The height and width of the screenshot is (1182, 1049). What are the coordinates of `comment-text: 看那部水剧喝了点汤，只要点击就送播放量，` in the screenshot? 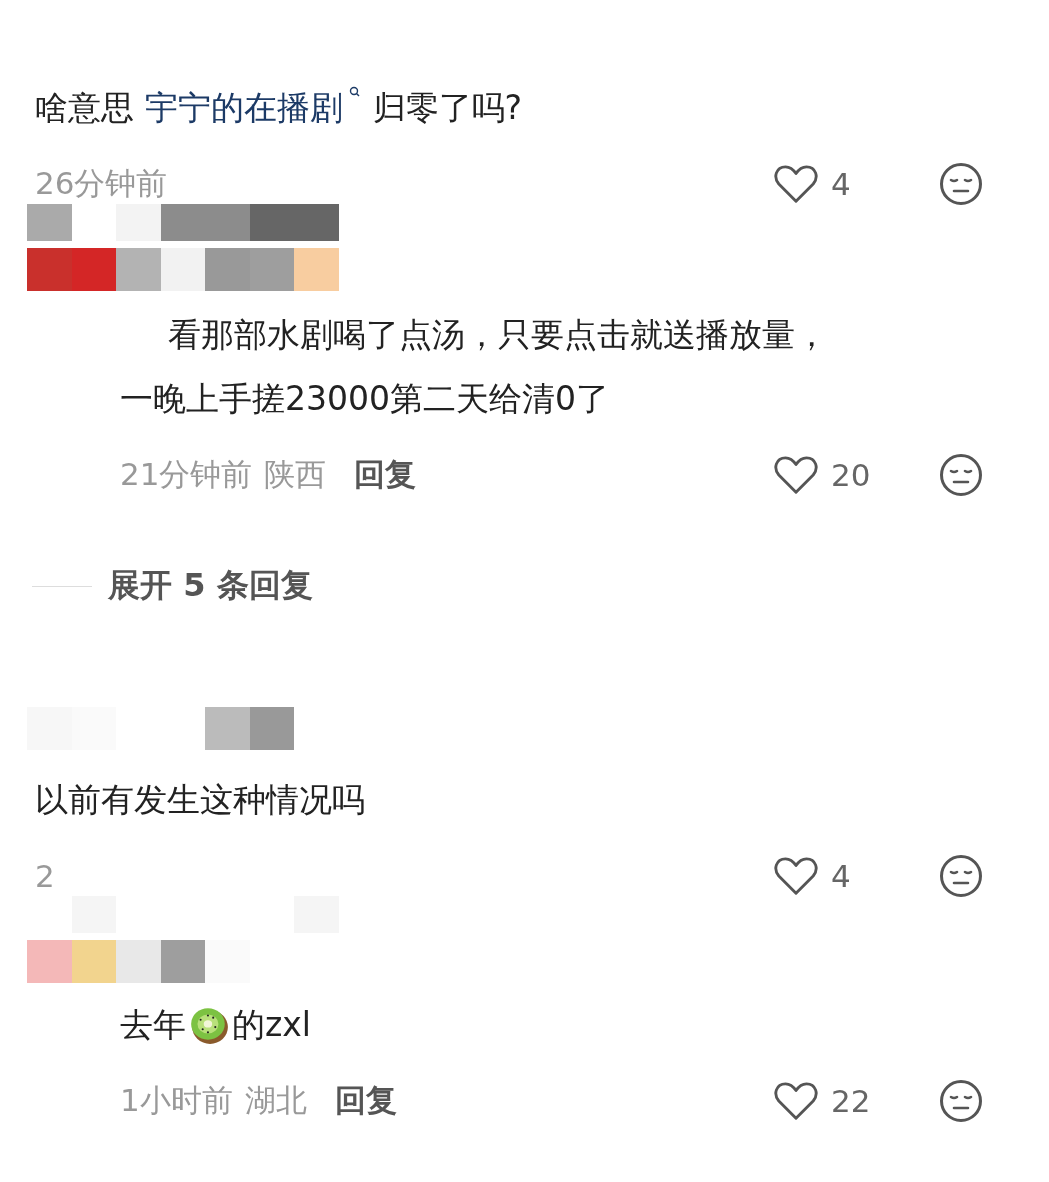 It's located at (498, 335).